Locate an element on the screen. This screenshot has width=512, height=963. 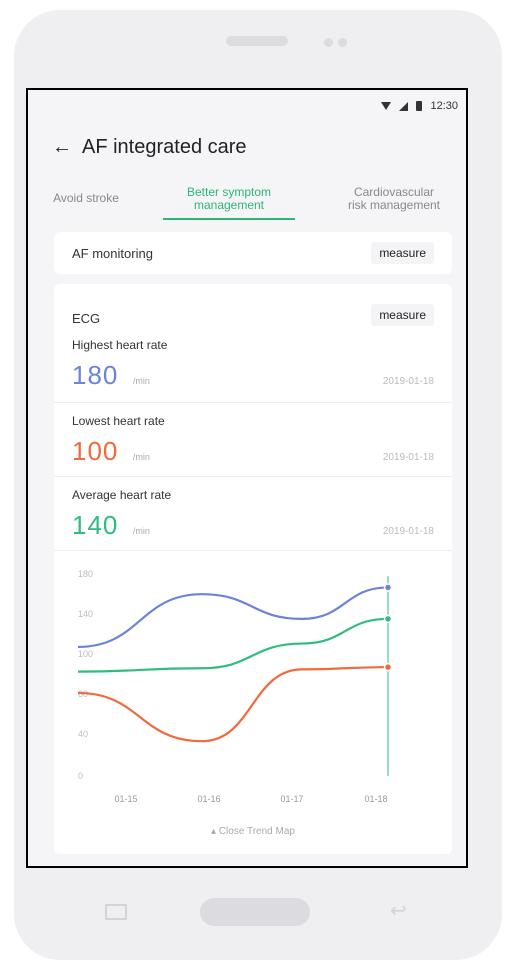
af-monitoring-card: AF monitoring measure is located at coordinates (253, 253).